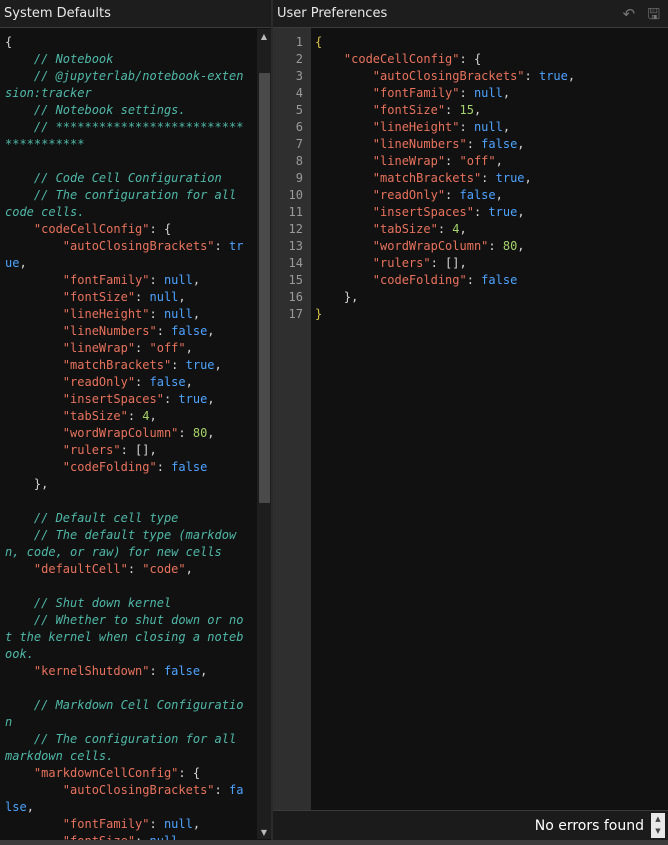 This screenshot has width=668, height=845. Describe the element at coordinates (653, 14) in the screenshot. I see `save-icon: 🖫` at that location.